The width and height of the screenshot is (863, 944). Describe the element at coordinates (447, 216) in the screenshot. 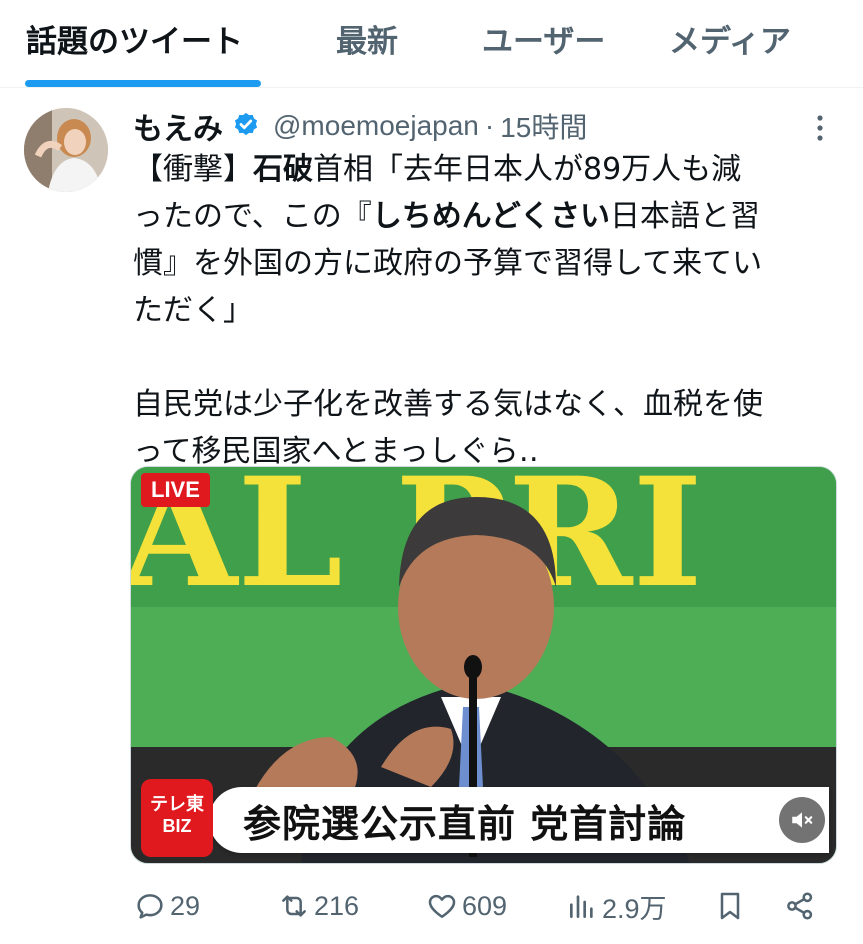

I see `tweet-text-line: ったので、この『しちめんどくさい日本語と習` at that location.